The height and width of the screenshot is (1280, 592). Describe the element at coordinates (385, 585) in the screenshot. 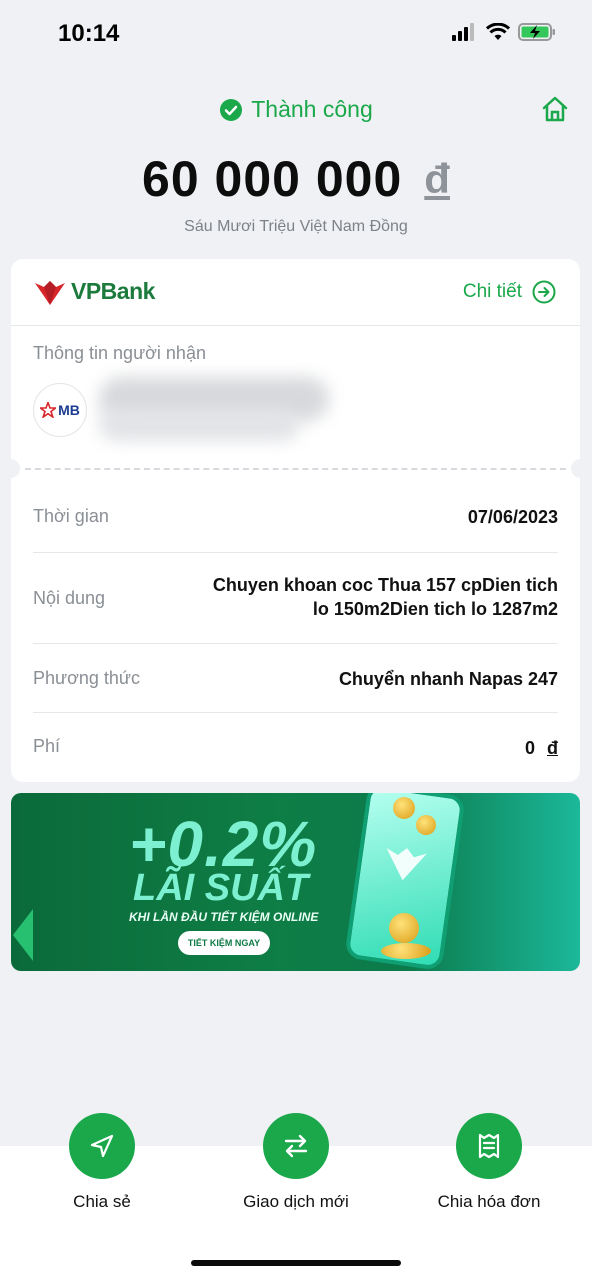

I see `detail-value-line1: Chuyen khoan coc Thua 157 cpDien tich` at that location.